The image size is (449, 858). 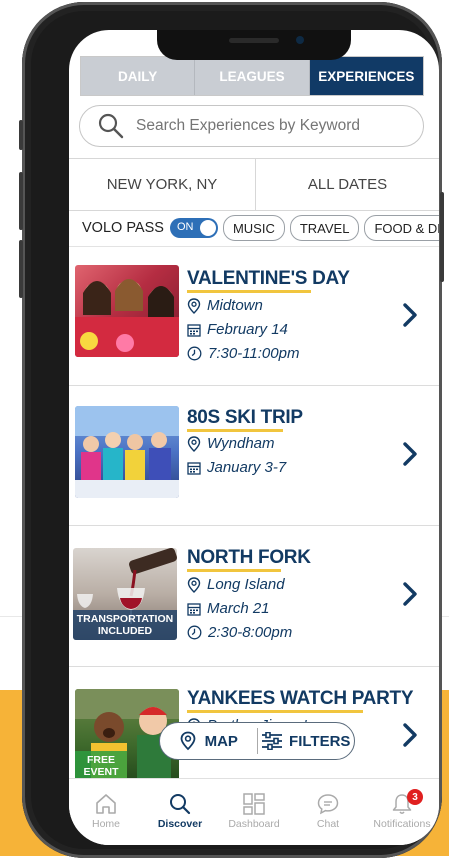 What do you see at coordinates (254, 804) in the screenshot?
I see `dashboard-icon` at bounding box center [254, 804].